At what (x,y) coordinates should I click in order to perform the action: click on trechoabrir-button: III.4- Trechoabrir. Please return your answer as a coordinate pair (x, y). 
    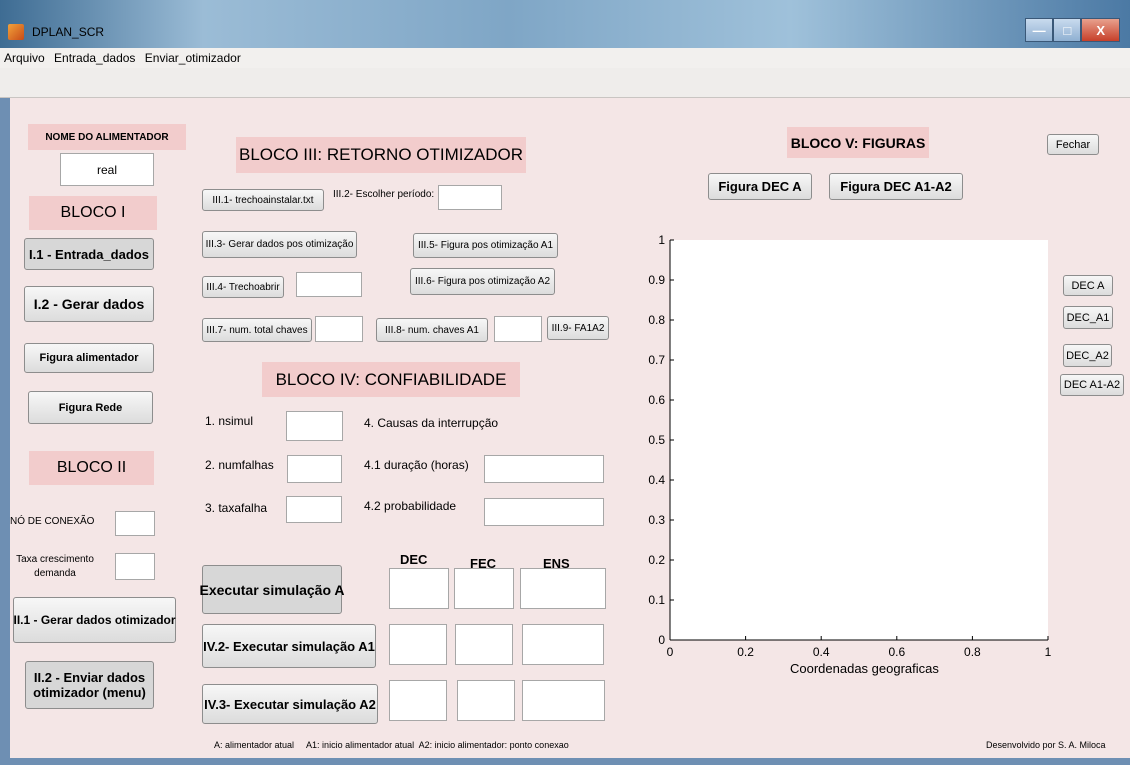
    Looking at the image, I should click on (243, 287).